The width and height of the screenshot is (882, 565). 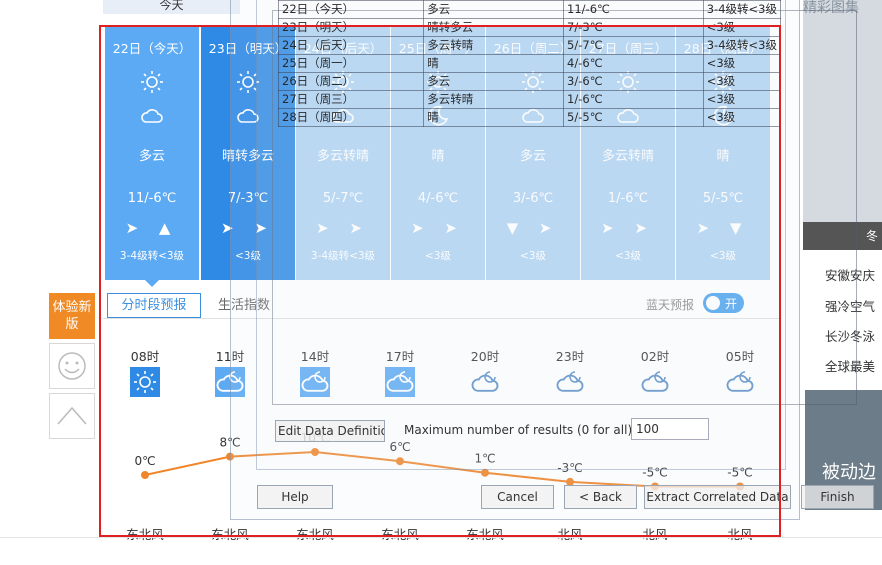 I want to click on day-condition: 多云, so click(x=151, y=156).